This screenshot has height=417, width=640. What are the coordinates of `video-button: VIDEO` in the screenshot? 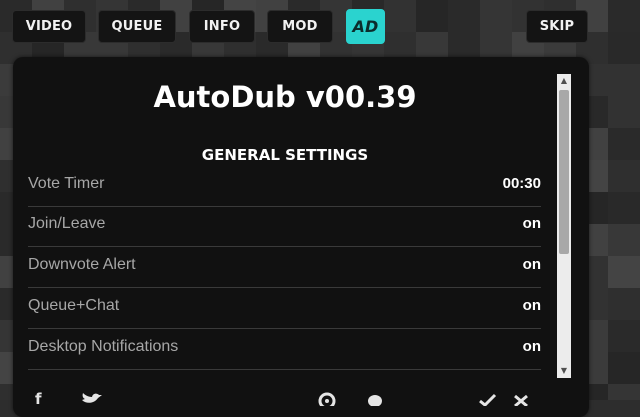 It's located at (49, 26).